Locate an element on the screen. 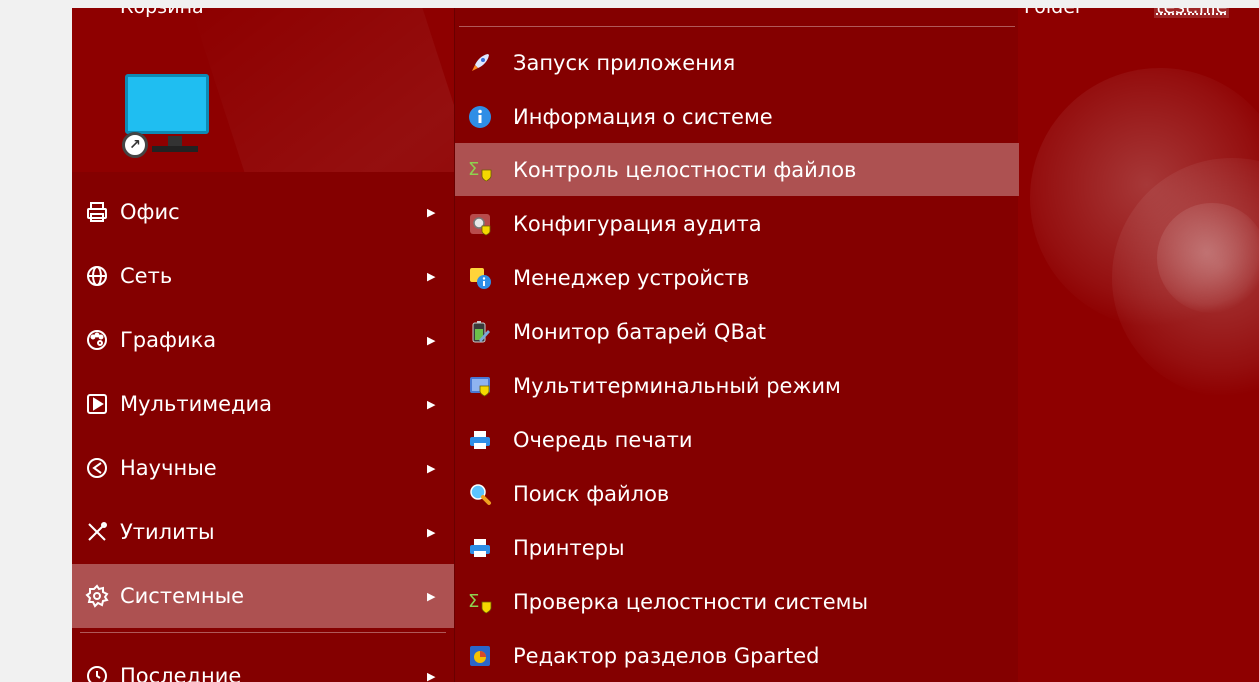 This screenshot has height=682, width=1259. menu-item-label: Системные is located at coordinates (182, 596).